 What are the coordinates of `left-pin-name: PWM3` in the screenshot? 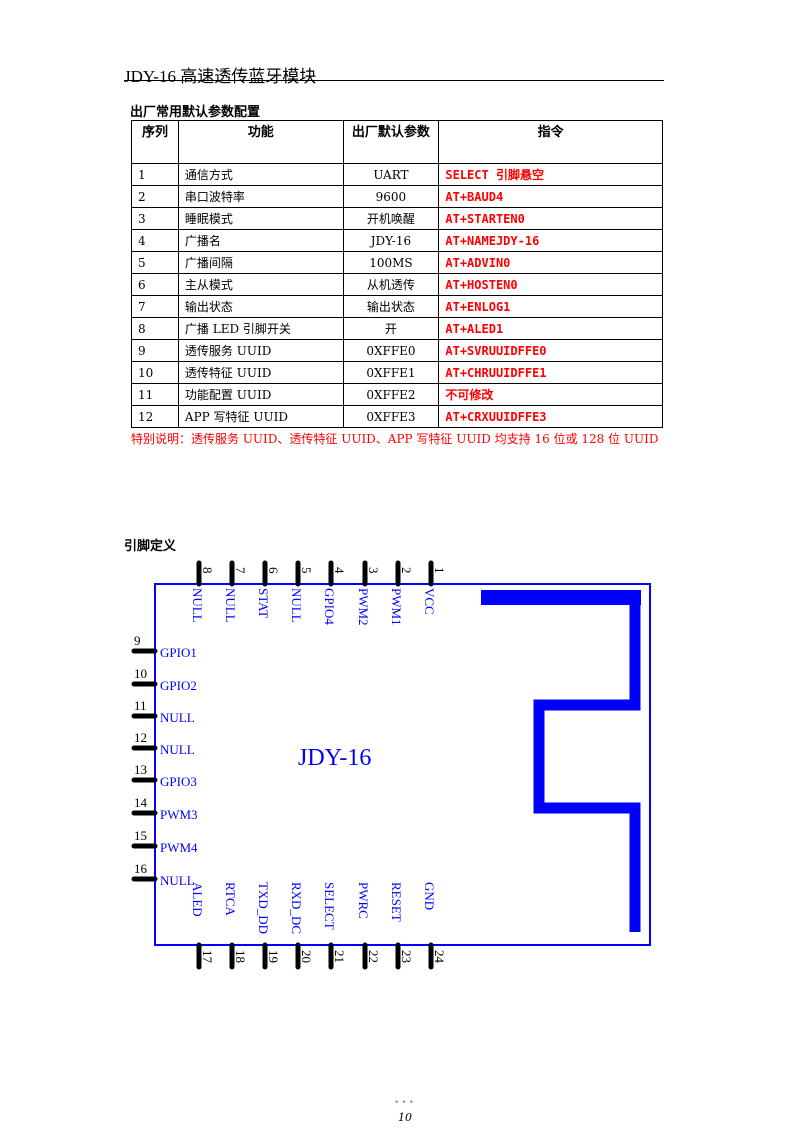 It's located at (179, 814).